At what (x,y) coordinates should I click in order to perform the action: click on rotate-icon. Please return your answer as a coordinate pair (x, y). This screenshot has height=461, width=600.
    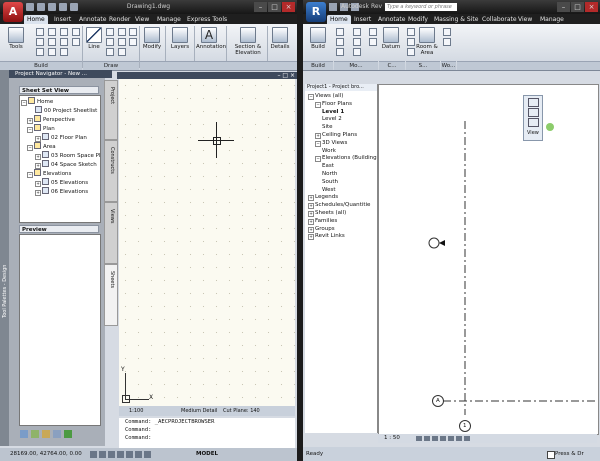
    Looking at the image, I should click on (357, 52).